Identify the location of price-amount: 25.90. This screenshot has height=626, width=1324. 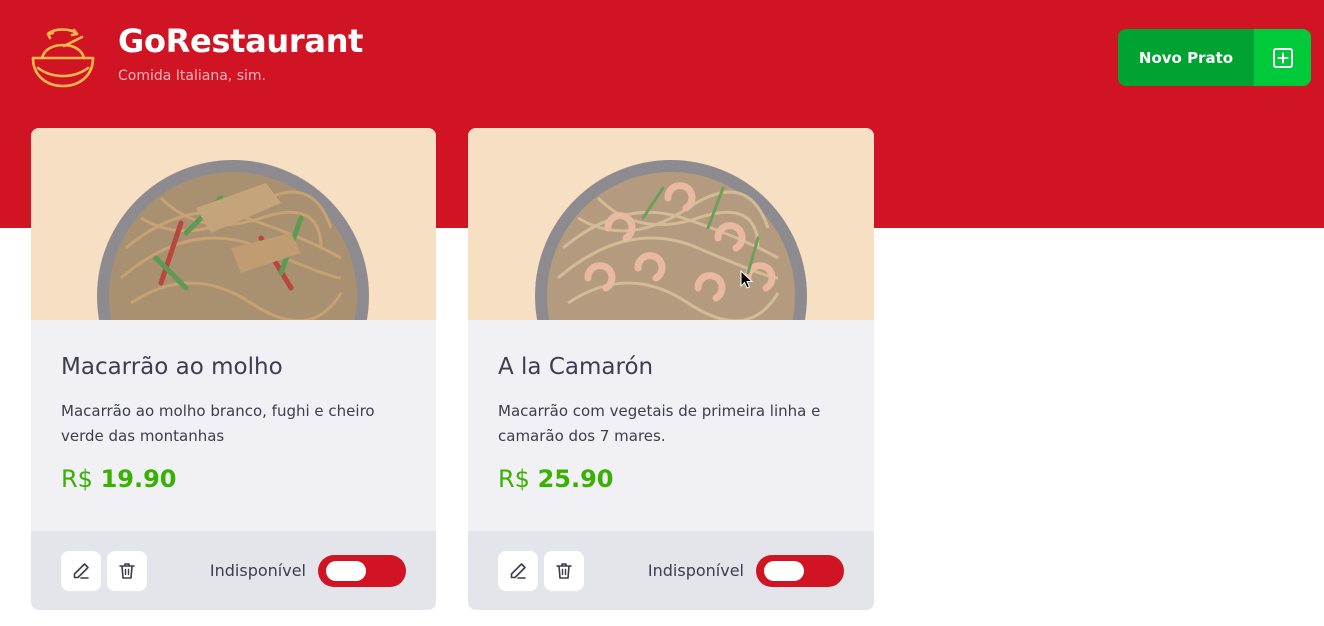
(575, 479).